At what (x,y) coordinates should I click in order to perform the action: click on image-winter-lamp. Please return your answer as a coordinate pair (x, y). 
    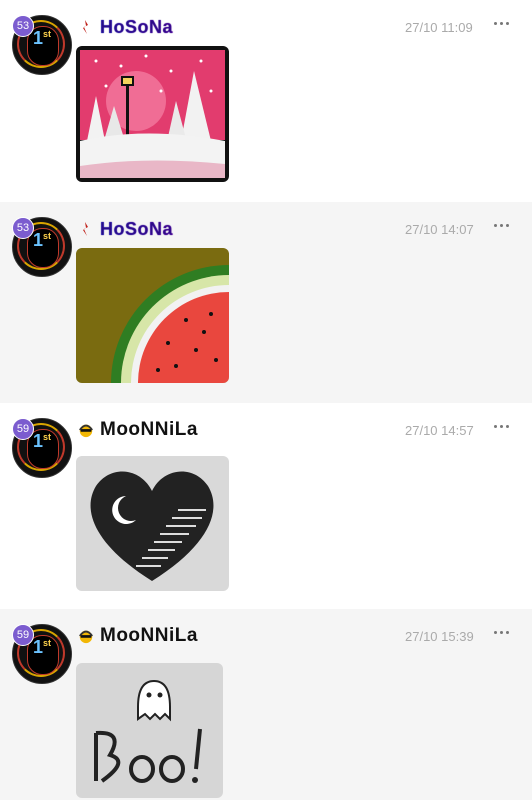
    Looking at the image, I should click on (152, 114).